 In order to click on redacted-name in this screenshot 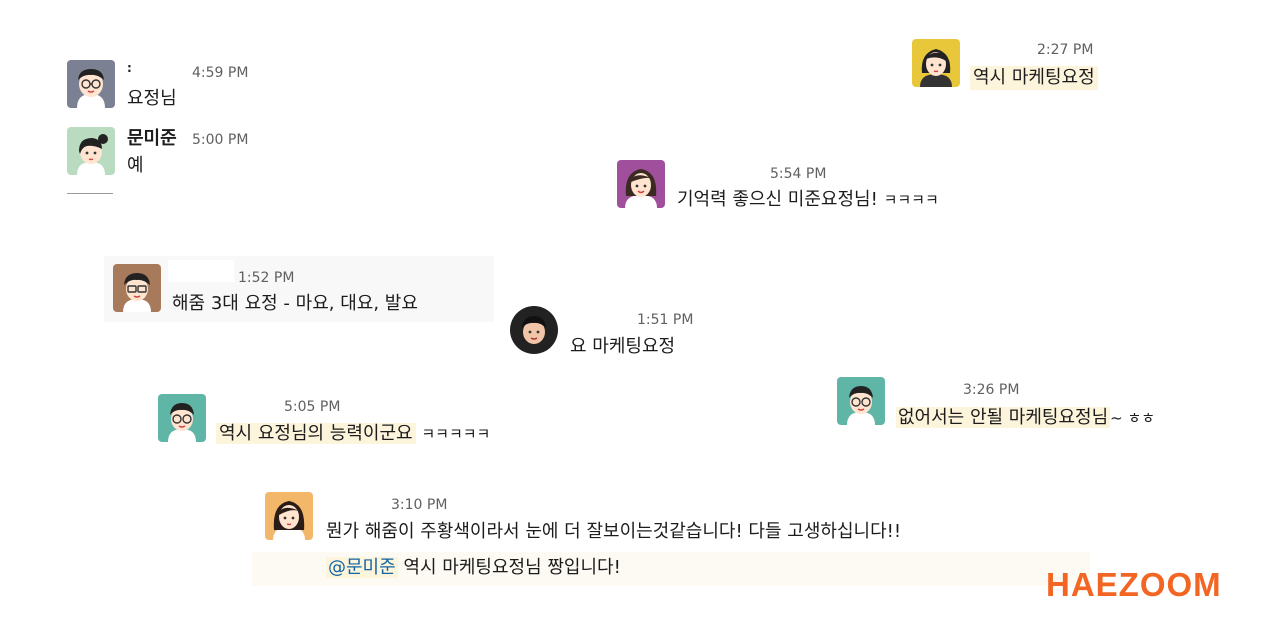, I will do `click(201, 271)`.